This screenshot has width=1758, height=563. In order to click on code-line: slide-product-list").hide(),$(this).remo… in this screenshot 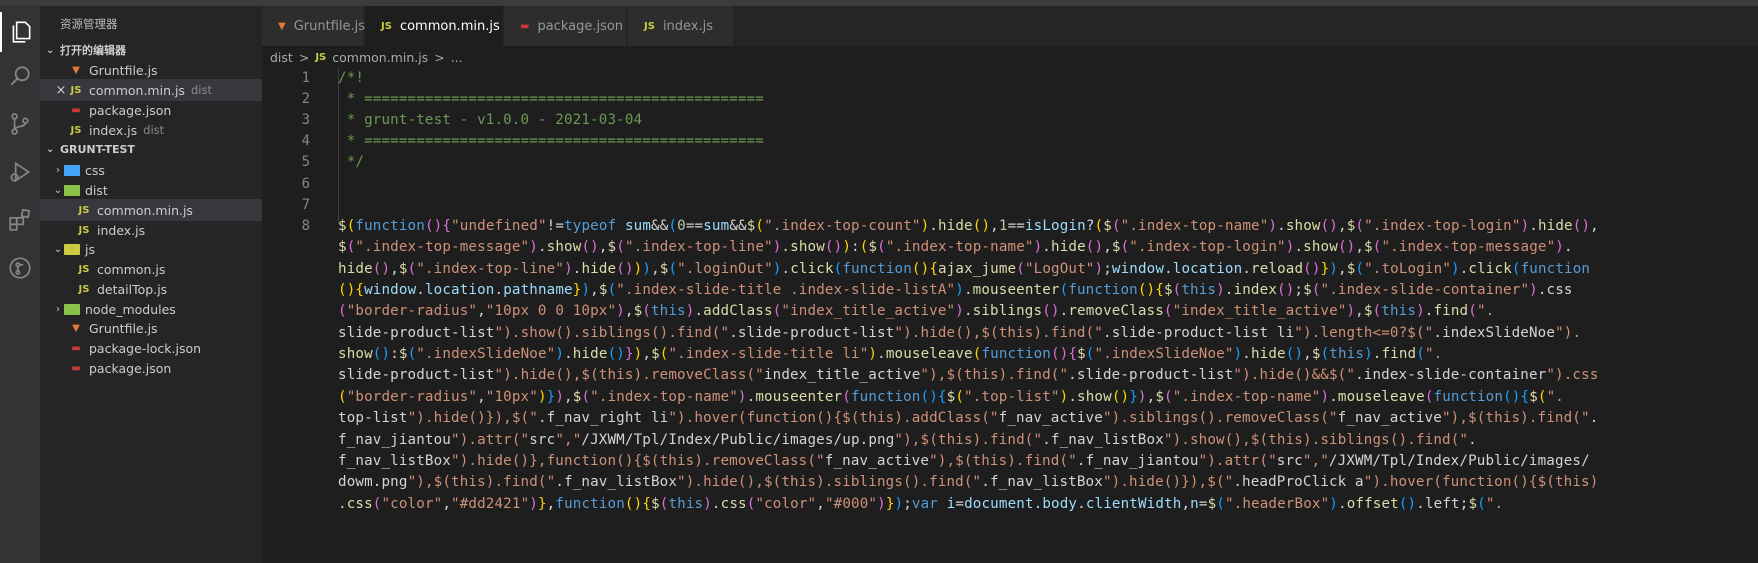, I will do `click(968, 375)`.